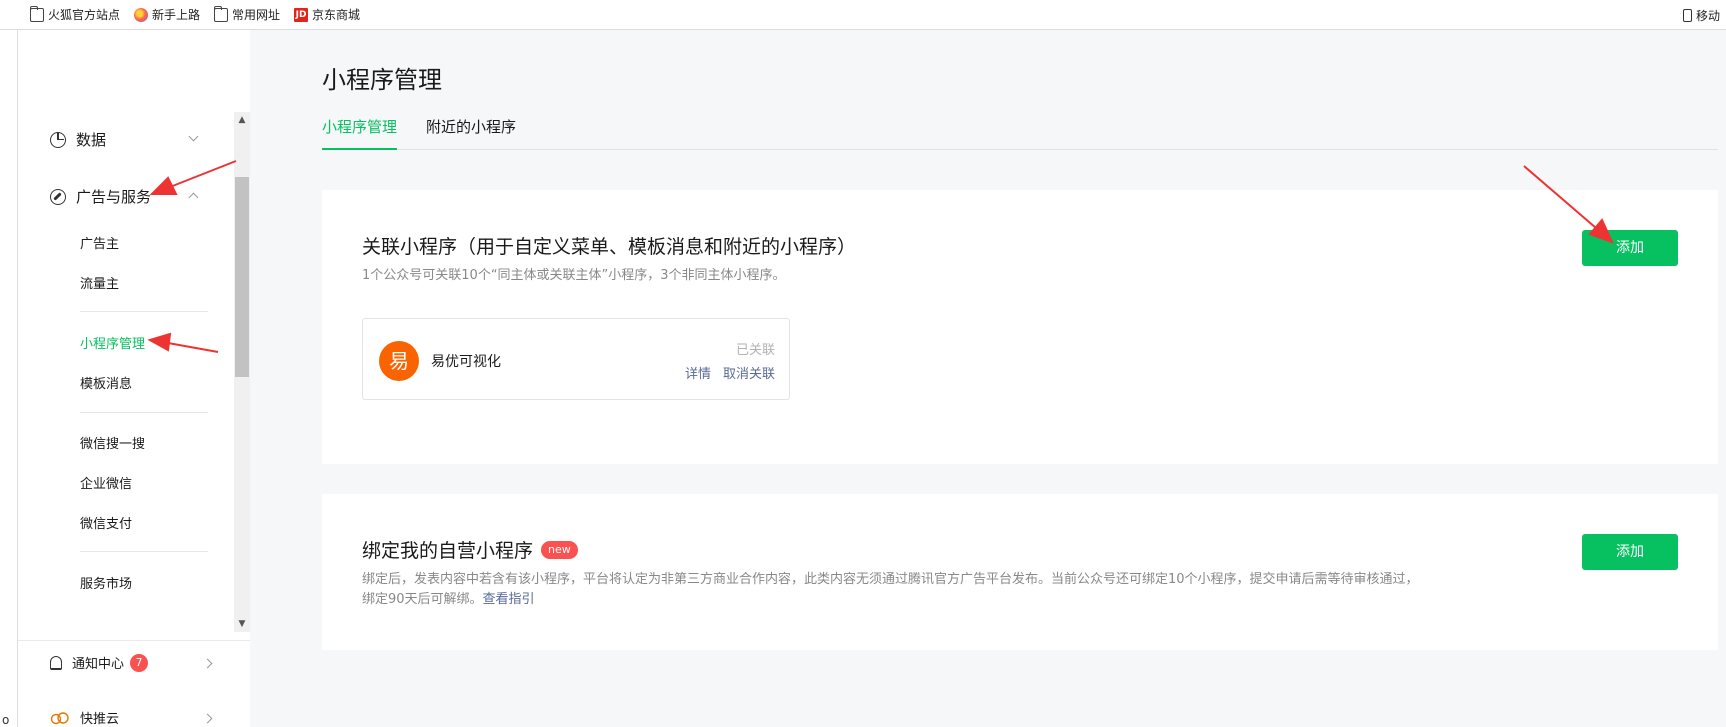 The image size is (1726, 727). I want to click on sidebar-item-publisher: 流量主, so click(99, 282).